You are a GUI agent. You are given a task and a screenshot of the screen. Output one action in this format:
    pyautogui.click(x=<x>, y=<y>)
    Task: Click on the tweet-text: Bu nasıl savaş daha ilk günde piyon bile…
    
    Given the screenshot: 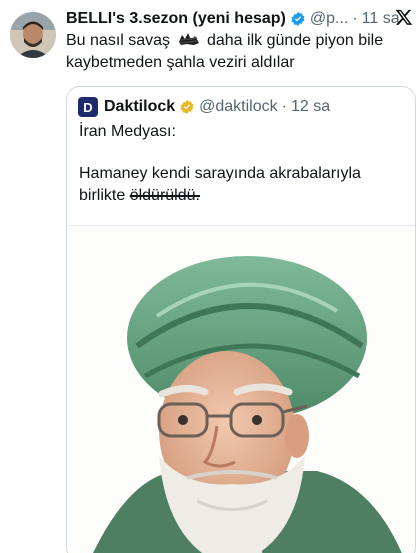 What is the action you would take?
    pyautogui.click(x=238, y=52)
    